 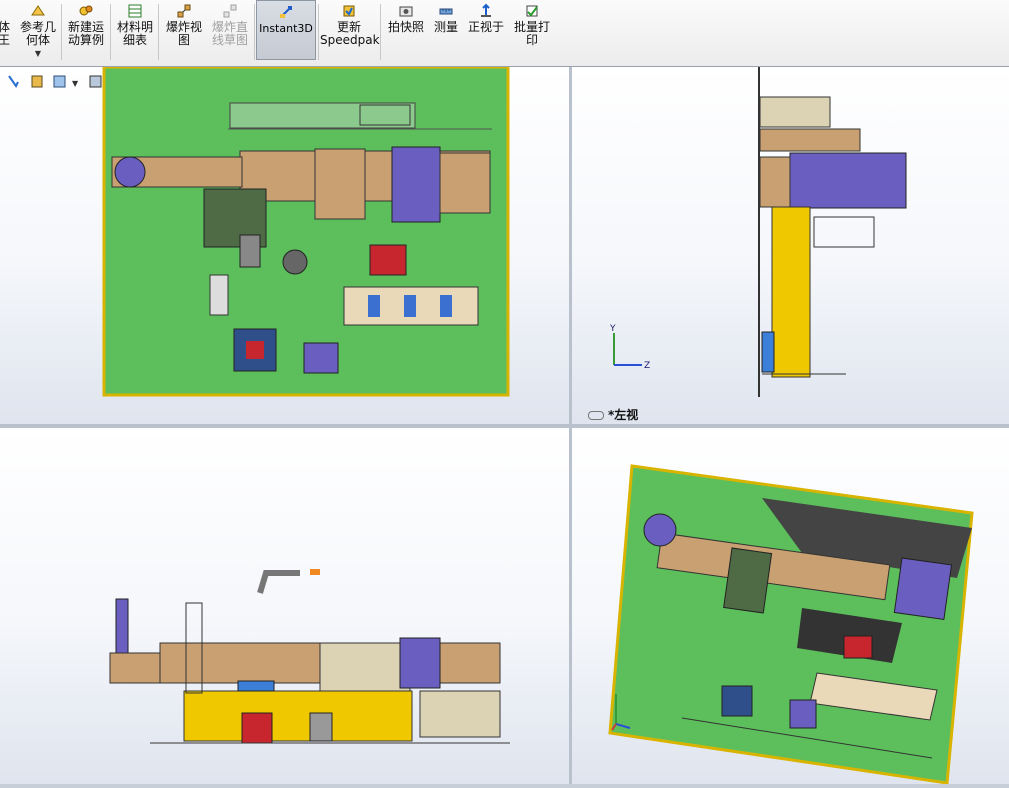 I want to click on normal-to-button: 正视于, so click(x=486, y=30).